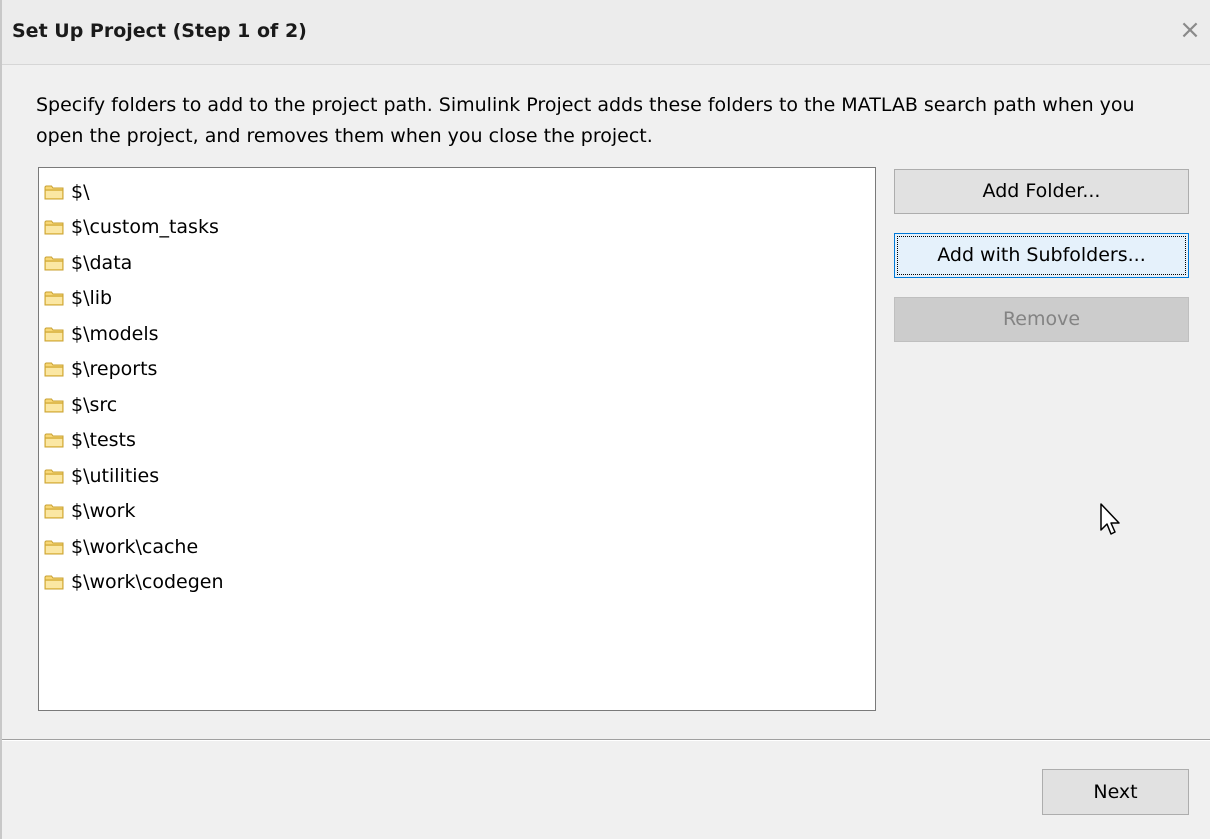 This screenshot has width=1210, height=839. What do you see at coordinates (457, 370) in the screenshot?
I see `folder-list-item: $\reports` at bounding box center [457, 370].